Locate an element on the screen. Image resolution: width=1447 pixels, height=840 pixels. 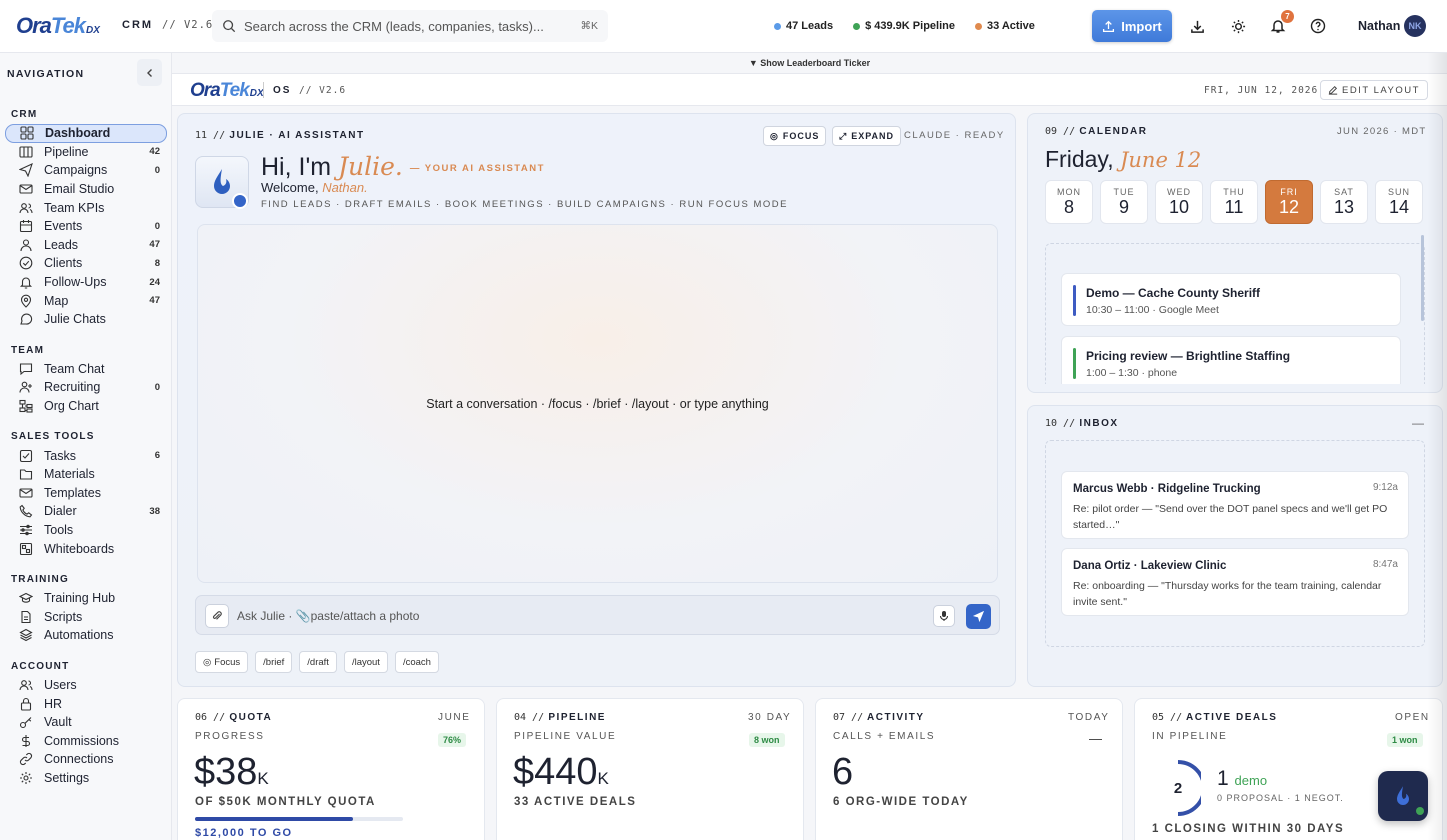
send-button is located at coordinates (978, 616).